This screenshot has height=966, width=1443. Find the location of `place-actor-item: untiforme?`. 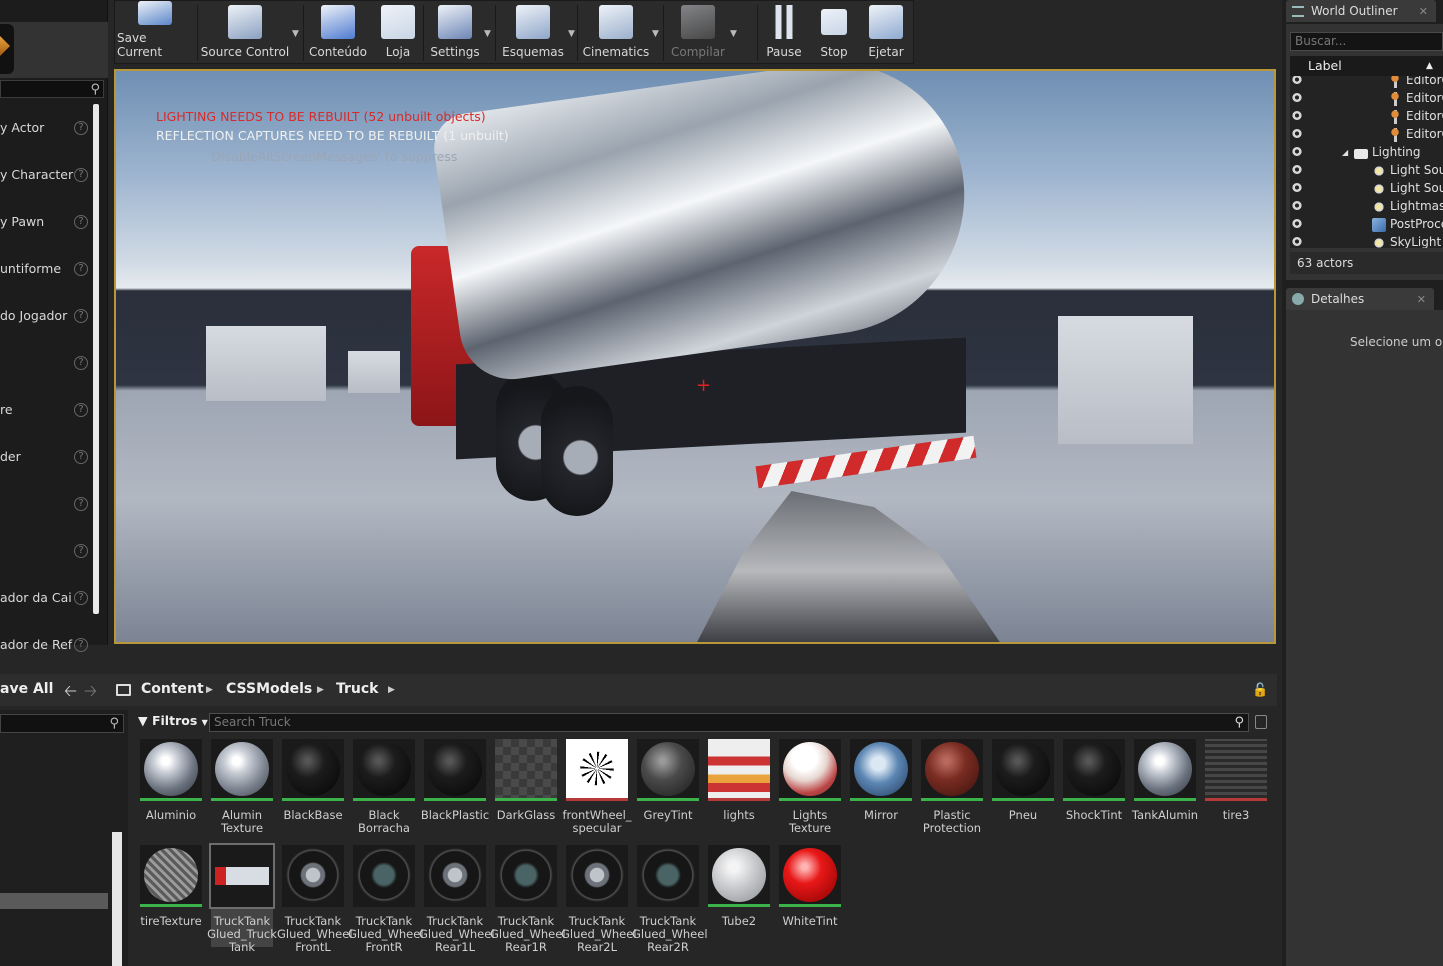

place-actor-item: untiforme? is located at coordinates (46, 268).